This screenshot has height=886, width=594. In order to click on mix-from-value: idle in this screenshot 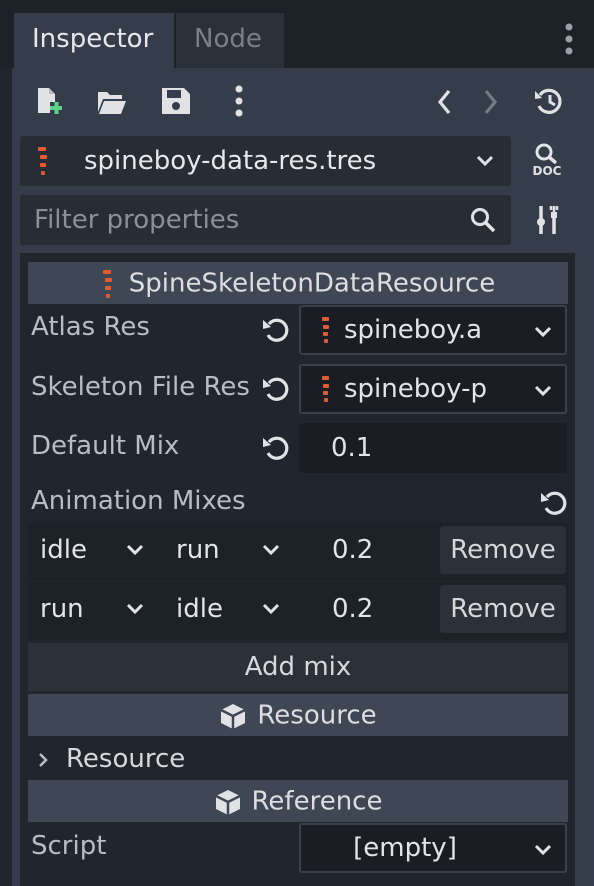, I will do `click(63, 550)`.